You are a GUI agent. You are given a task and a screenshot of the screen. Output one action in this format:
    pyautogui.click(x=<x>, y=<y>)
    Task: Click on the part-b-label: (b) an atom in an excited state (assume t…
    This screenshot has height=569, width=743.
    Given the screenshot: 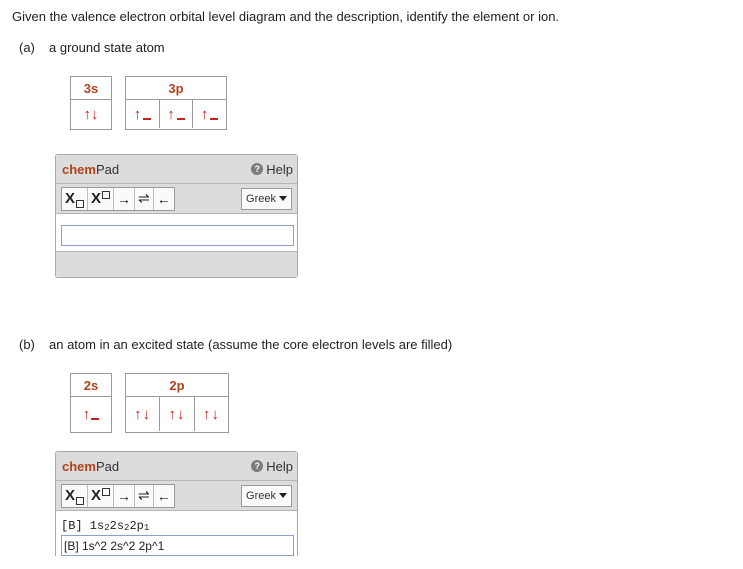 What is the action you would take?
    pyautogui.click(x=235, y=344)
    